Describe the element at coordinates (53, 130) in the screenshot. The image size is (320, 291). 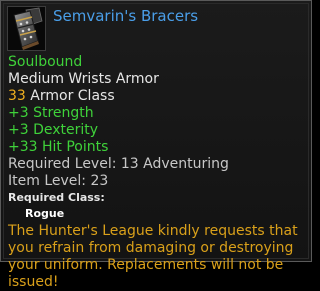
I see `stat-dexterity: +3 Dexterity` at that location.